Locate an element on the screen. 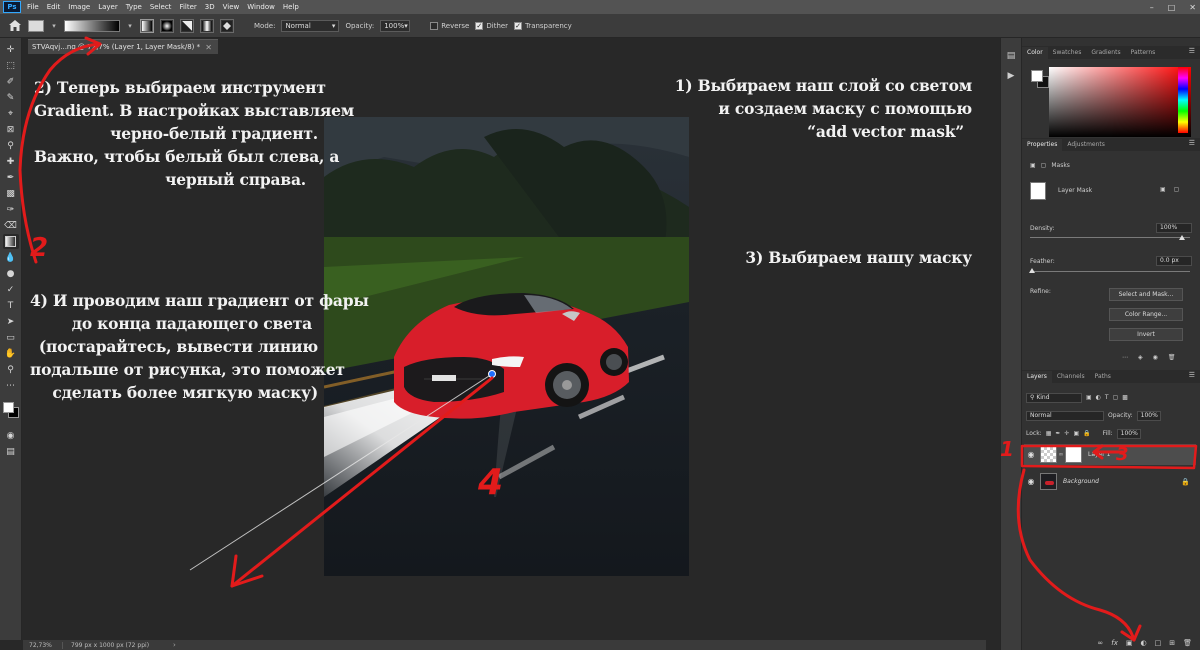 The width and height of the screenshot is (1200, 650). pen-tool-icon: ✓ is located at coordinates (11, 289).